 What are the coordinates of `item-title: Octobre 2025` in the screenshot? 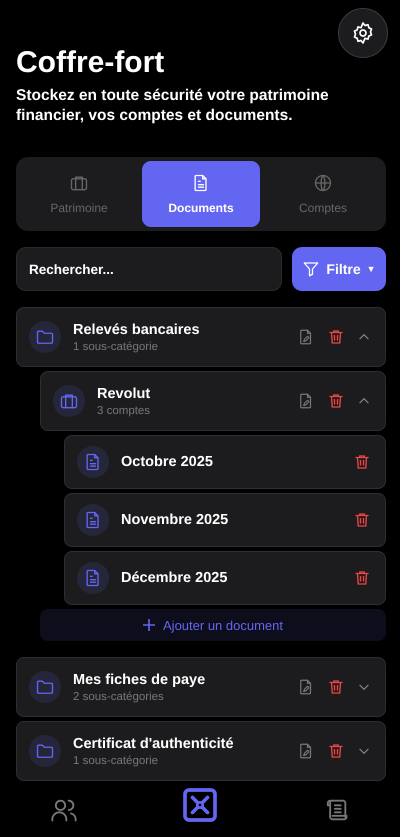 It's located at (167, 462).